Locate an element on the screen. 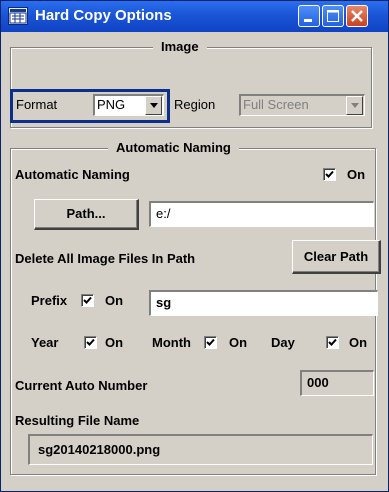  window-app-icon is located at coordinates (18, 16).